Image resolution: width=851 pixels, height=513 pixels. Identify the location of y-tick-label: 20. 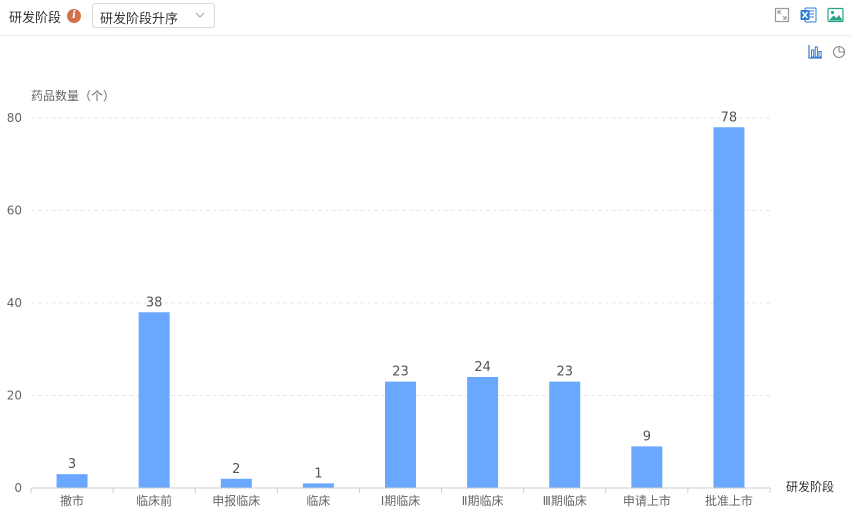
(14, 396).